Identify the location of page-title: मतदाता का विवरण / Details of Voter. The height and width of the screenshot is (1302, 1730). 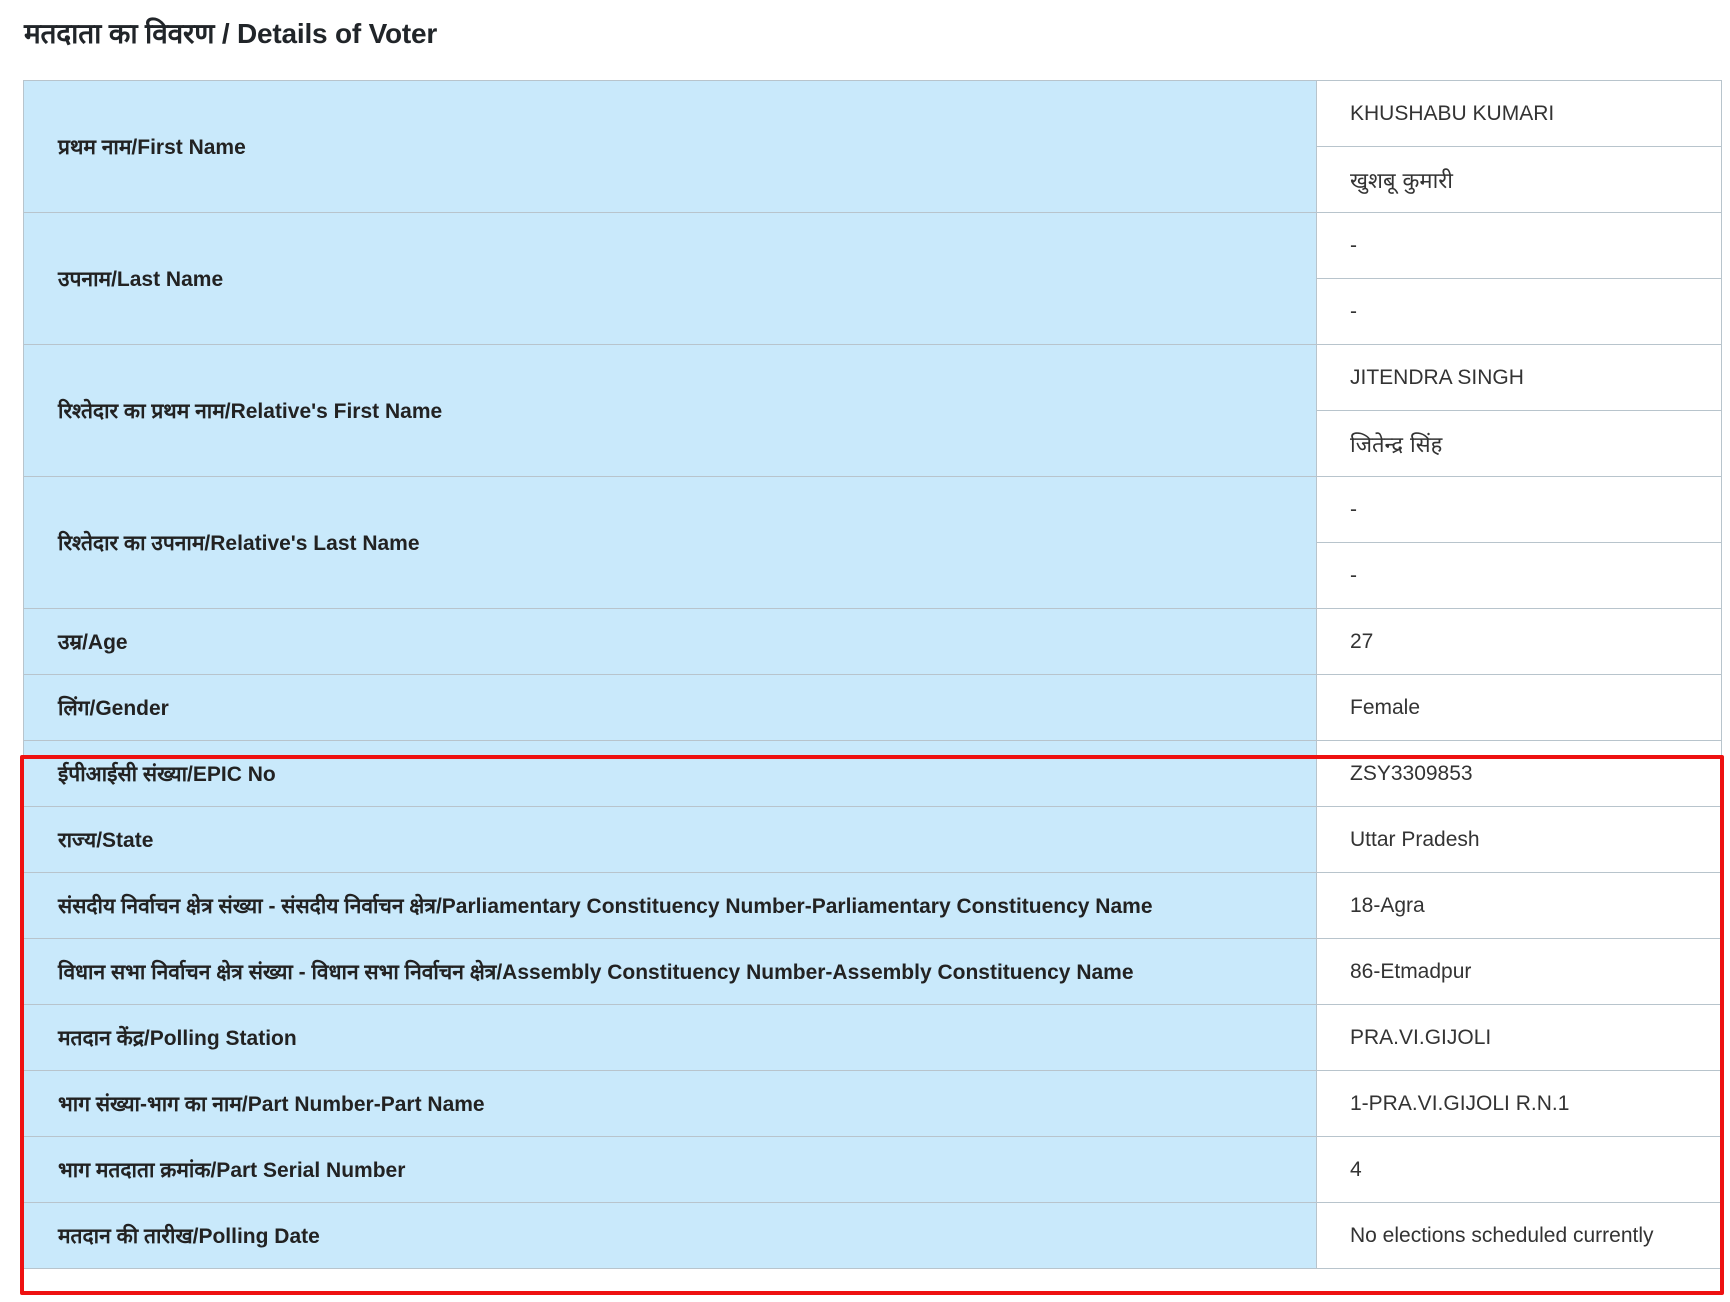
(231, 33).